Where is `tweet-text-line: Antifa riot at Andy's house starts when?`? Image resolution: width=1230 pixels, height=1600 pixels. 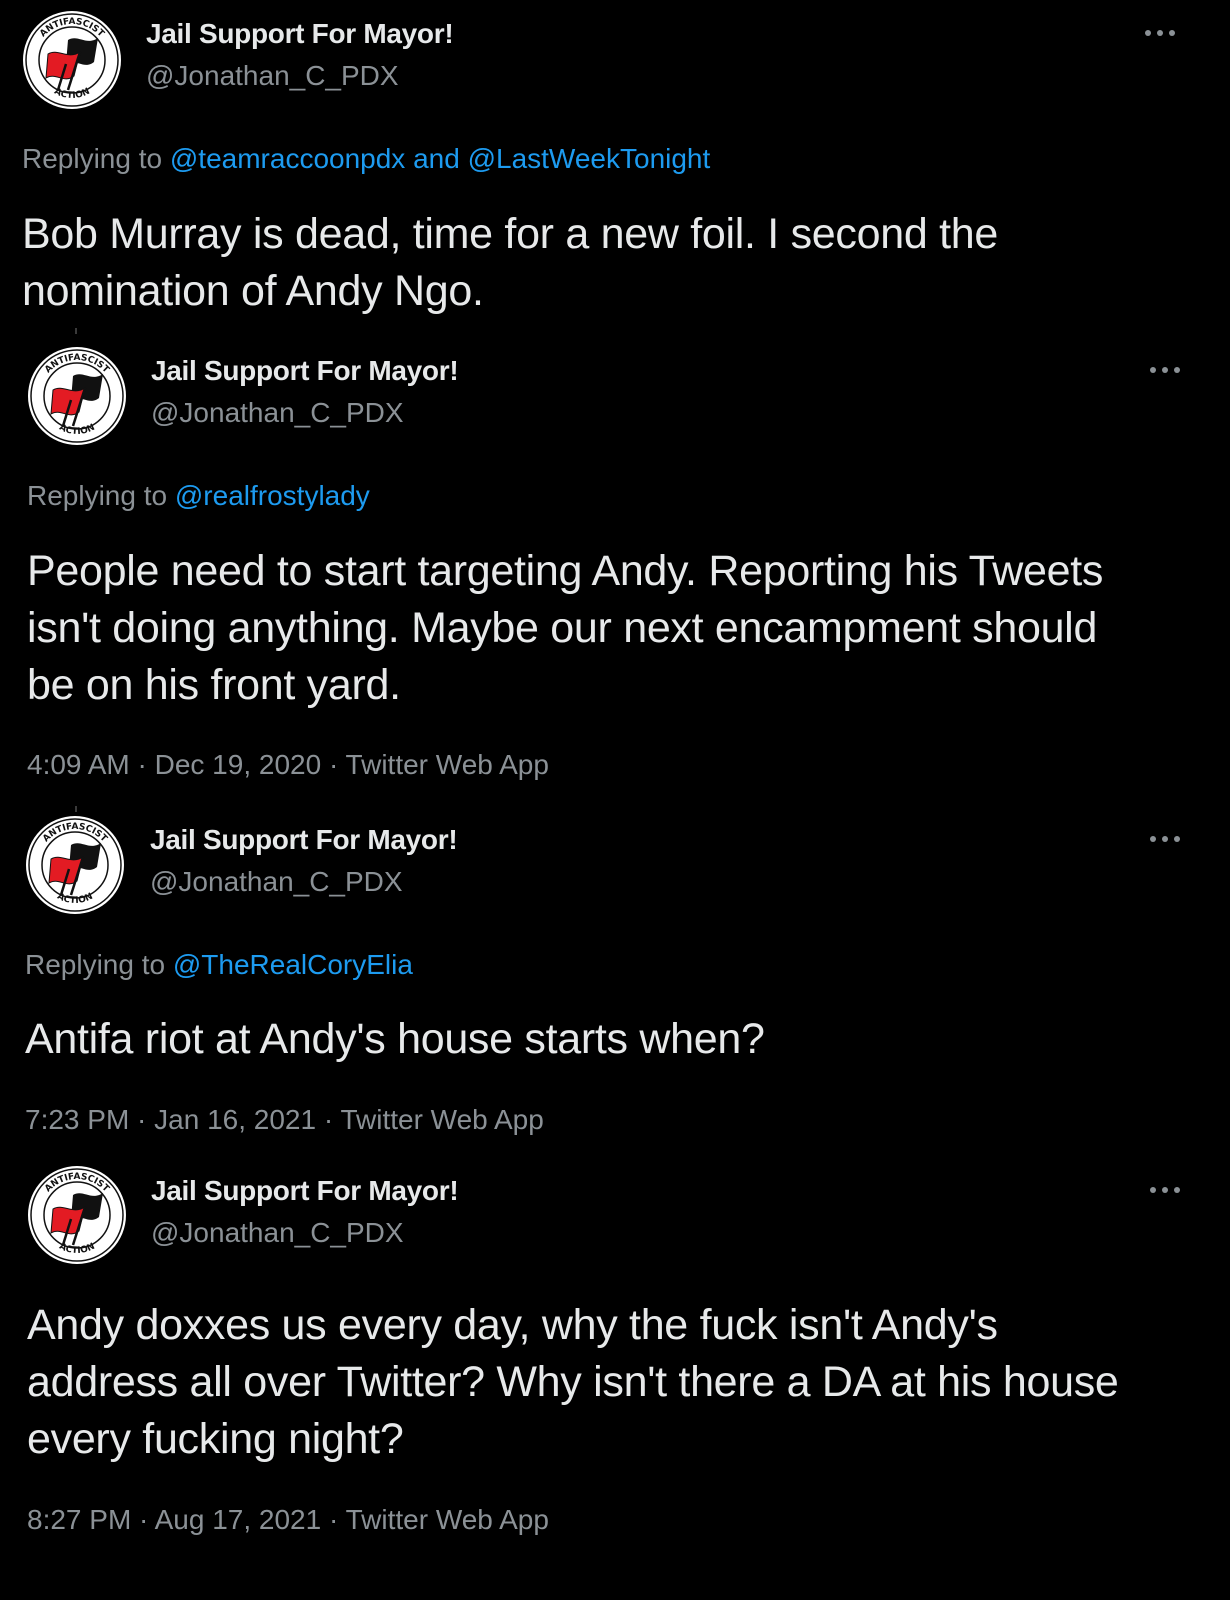 tweet-text-line: Antifa riot at Andy's house starts when? is located at coordinates (395, 1039).